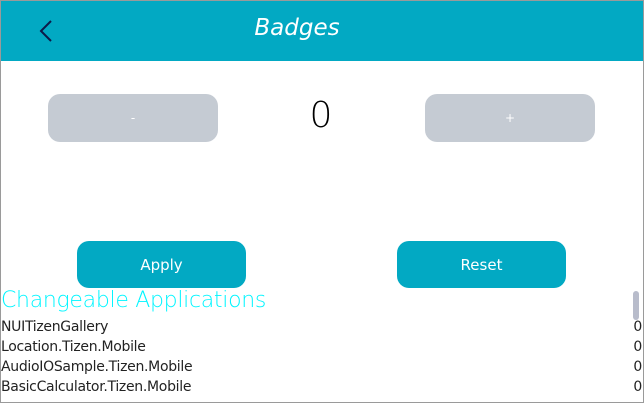 Image resolution: width=644 pixels, height=403 pixels. I want to click on decrement-button: -, so click(133, 118).